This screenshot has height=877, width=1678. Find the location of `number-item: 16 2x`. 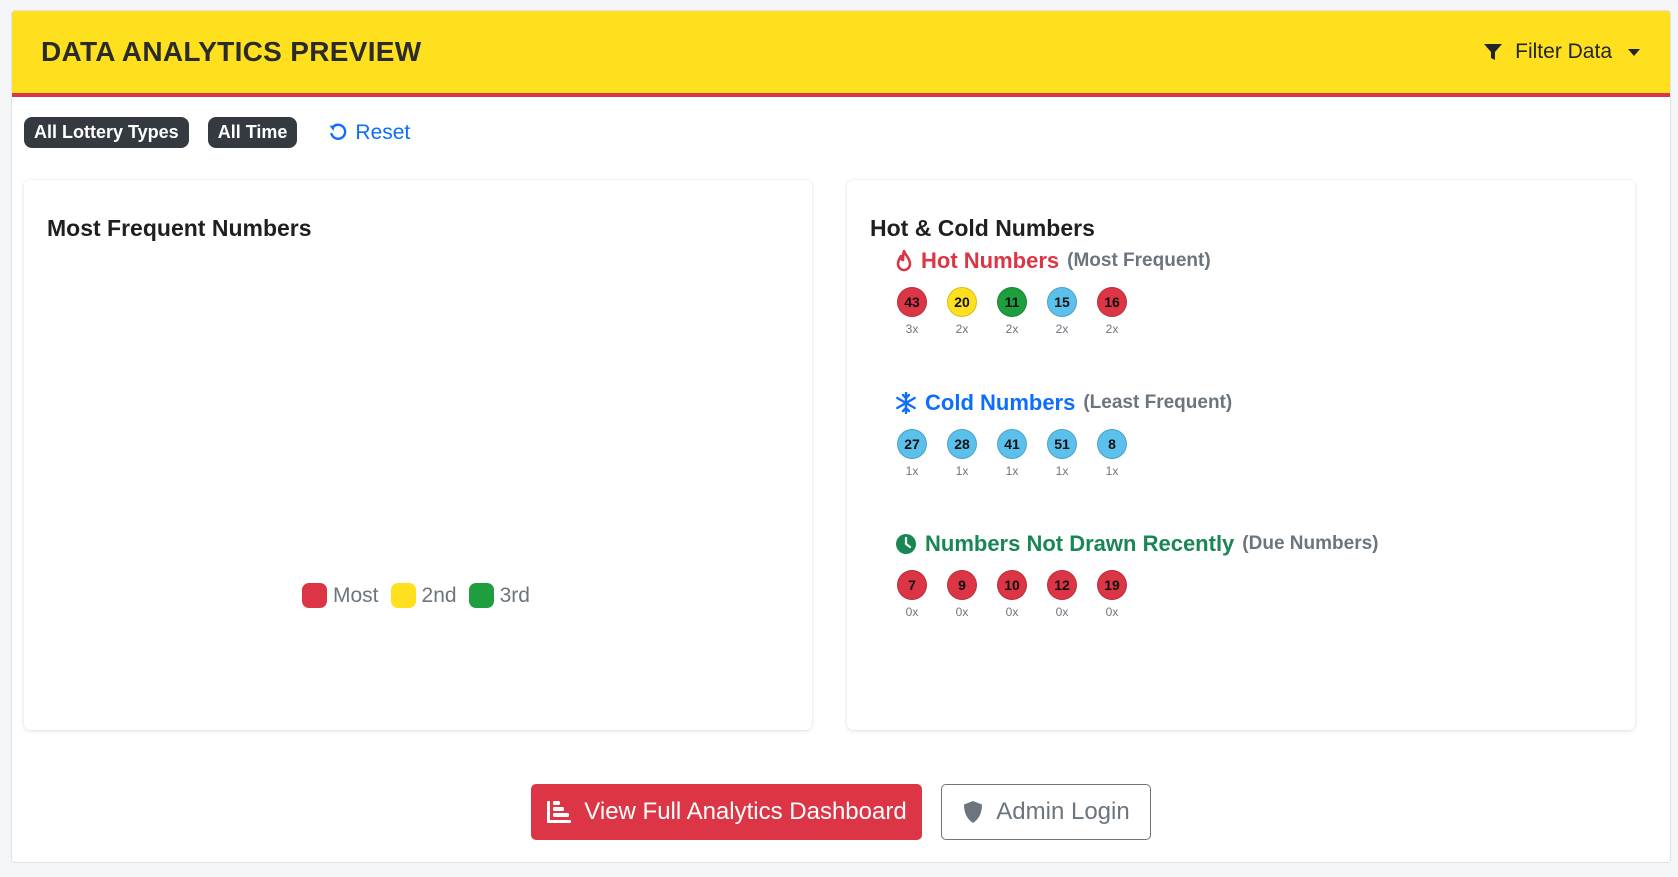

number-item: 16 2x is located at coordinates (1112, 311).